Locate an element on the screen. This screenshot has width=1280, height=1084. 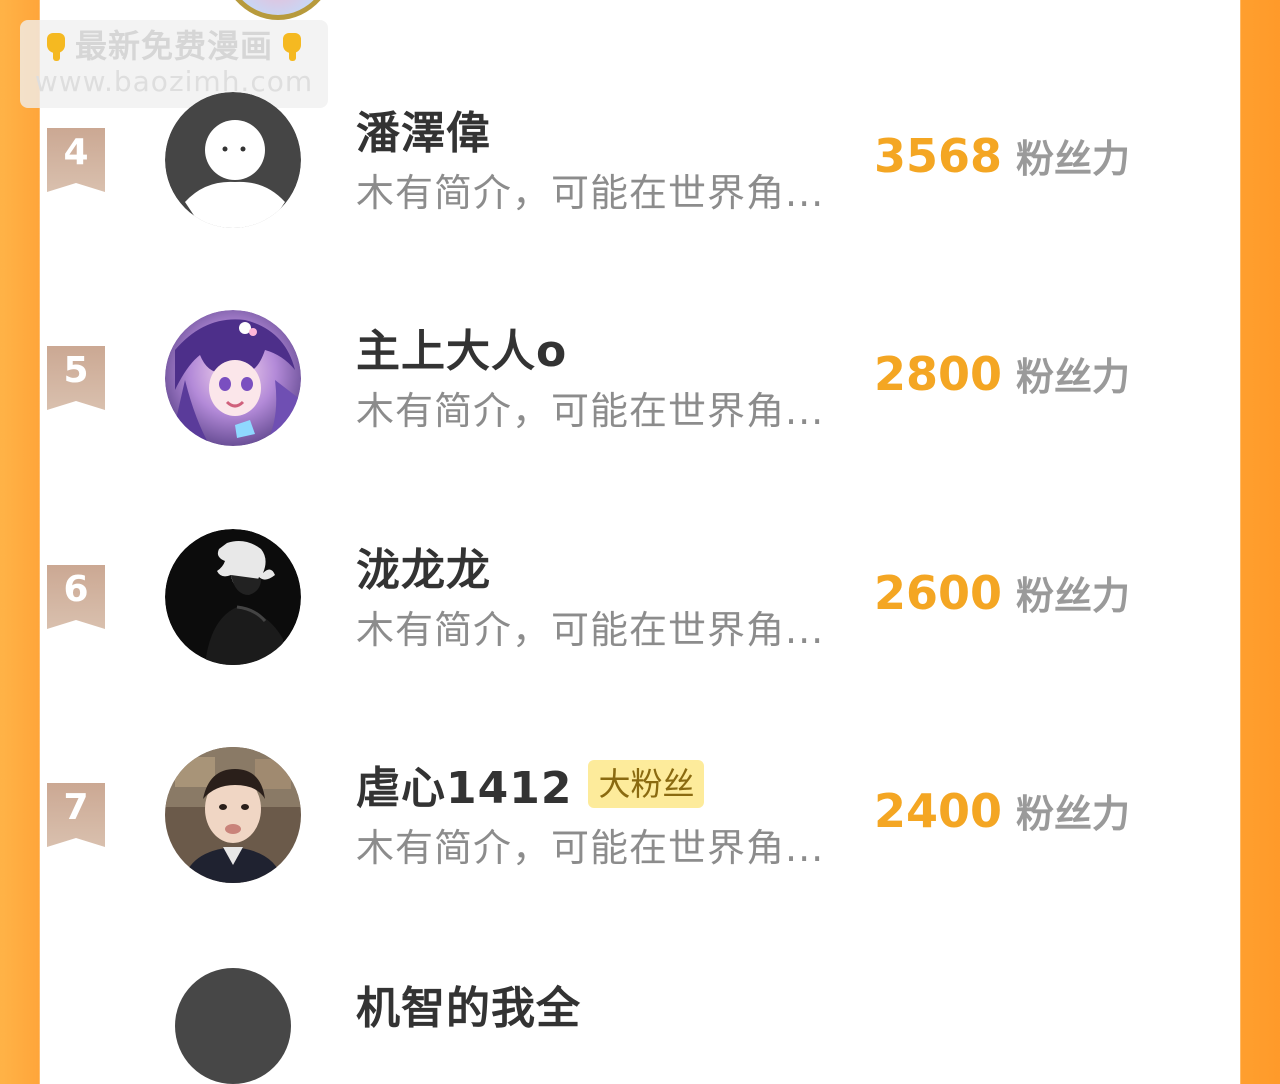
fan-power: 2600 粉丝力 is located at coordinates (1002, 592).